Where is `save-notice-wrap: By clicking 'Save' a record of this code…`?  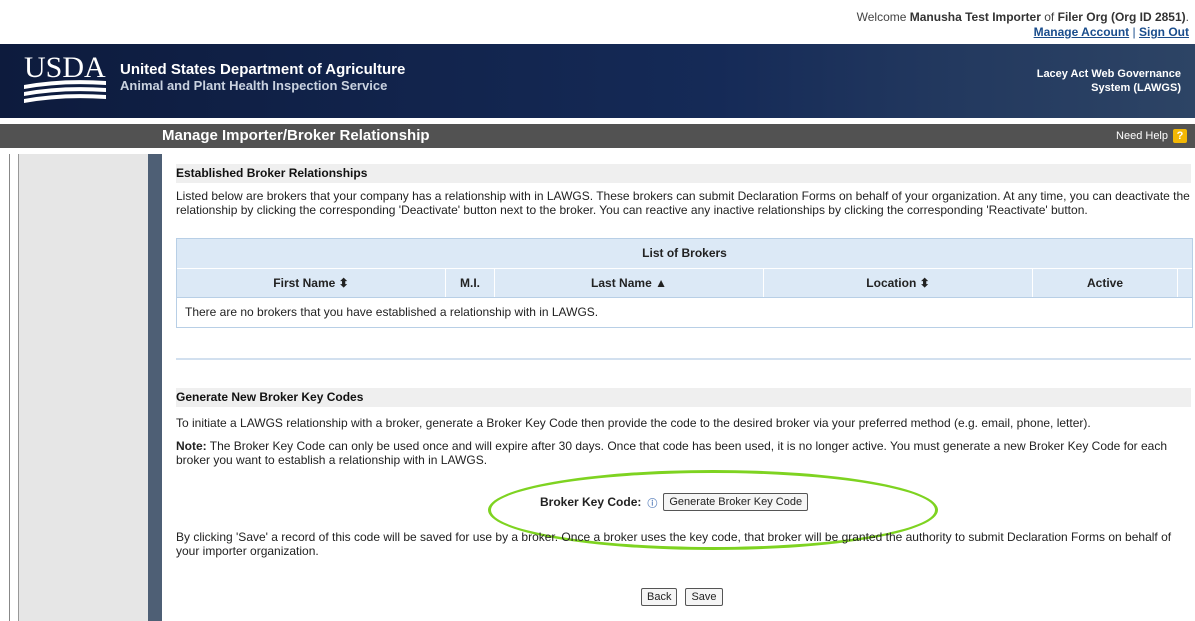 save-notice-wrap: By clicking 'Save' a record of this code… is located at coordinates (683, 544).